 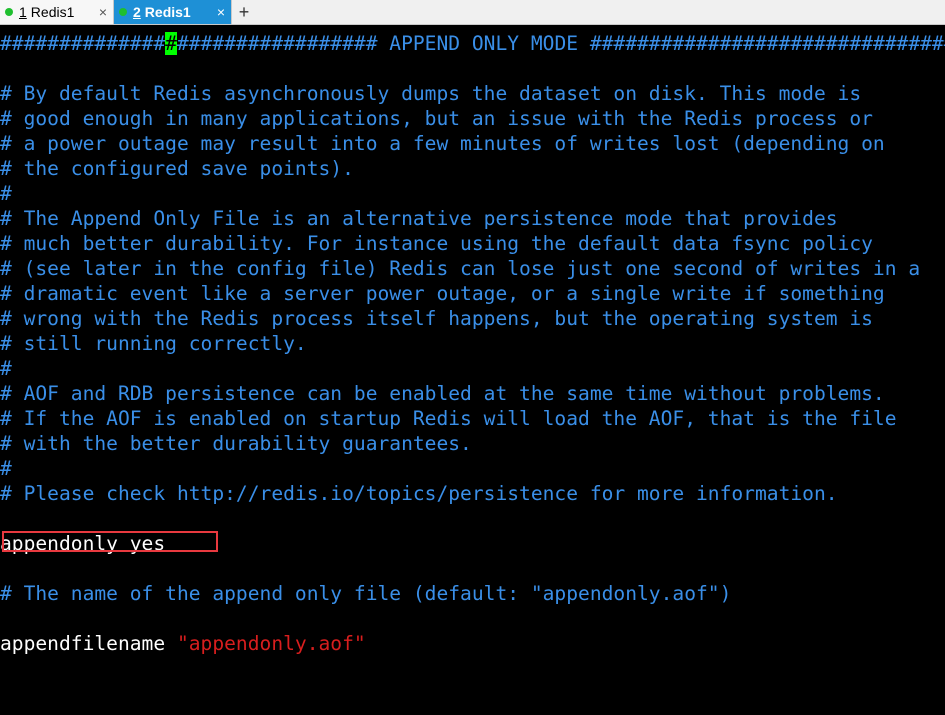 What do you see at coordinates (271, 643) in the screenshot?
I see `appendfilename-value: "appendonly.aof"` at bounding box center [271, 643].